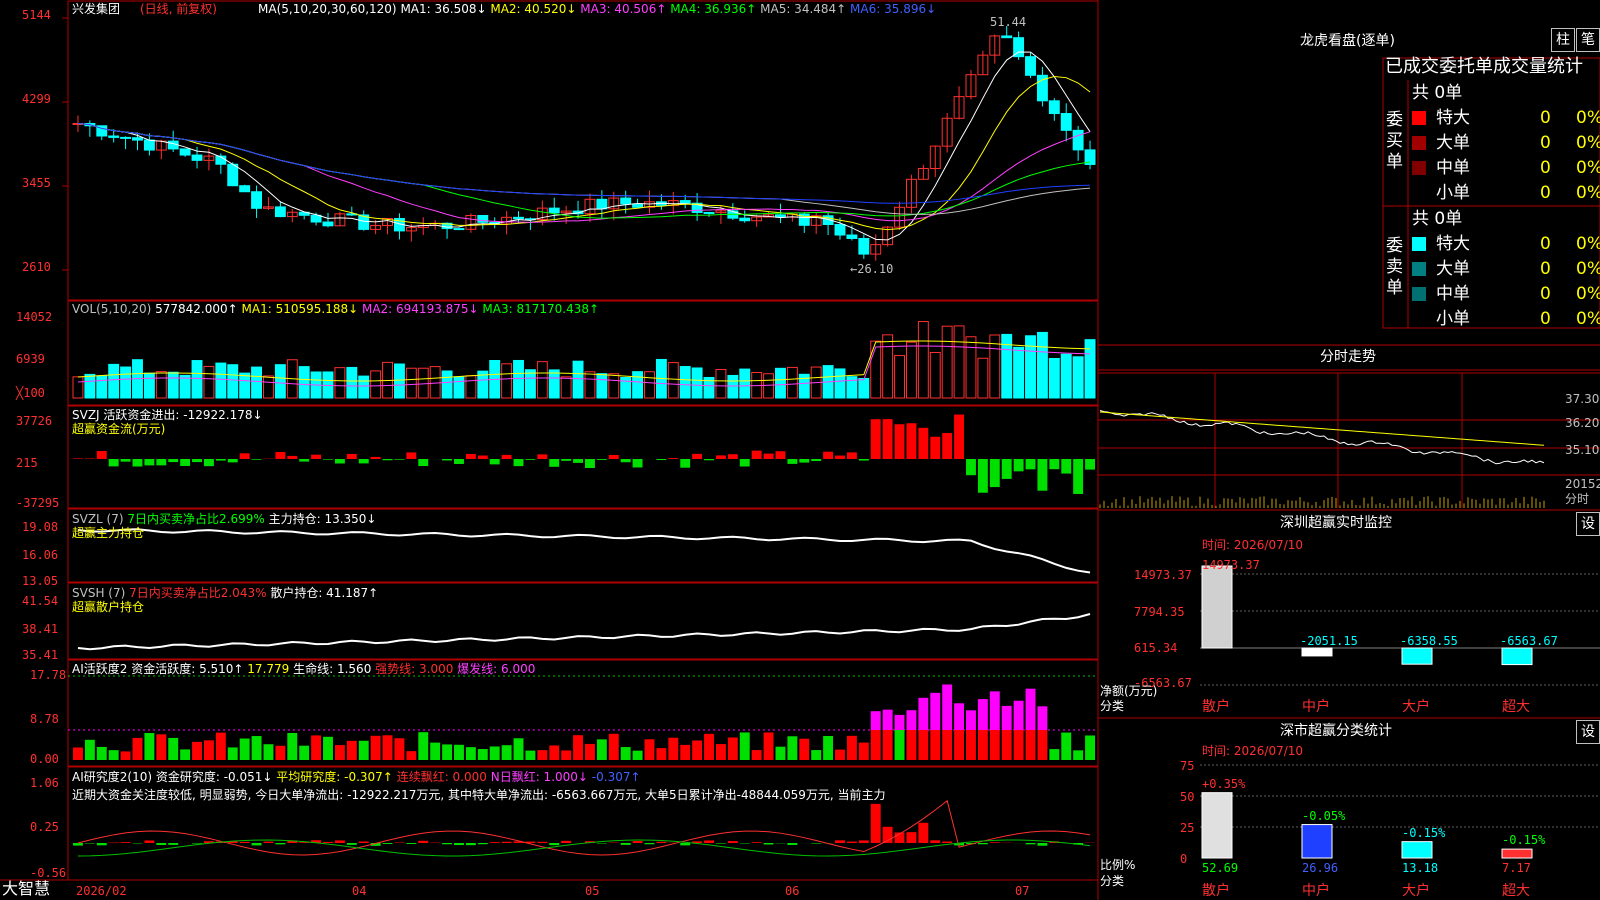 Image resolution: width=1600 pixels, height=900 pixels. What do you see at coordinates (1329, 641) in the screenshot?
I see `monitor-bar-label: -2051.15` at bounding box center [1329, 641].